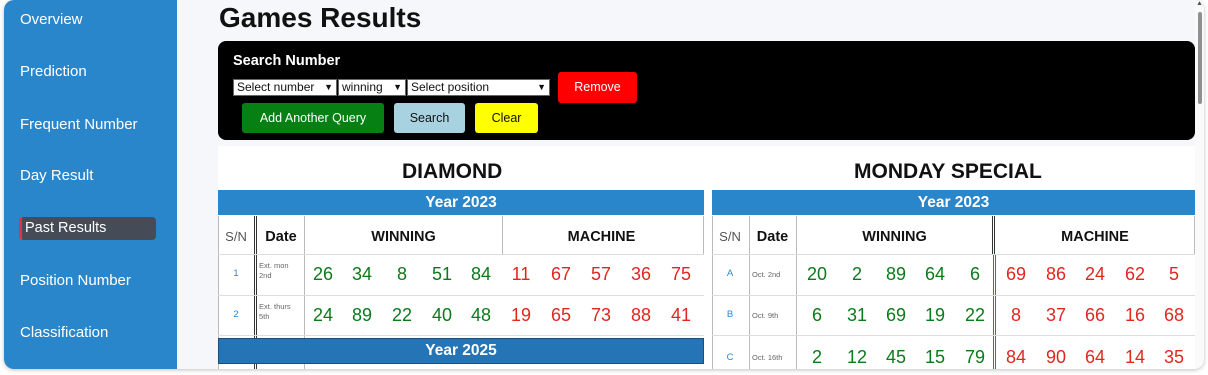  I want to click on machine-number: 62, so click(1135, 274).